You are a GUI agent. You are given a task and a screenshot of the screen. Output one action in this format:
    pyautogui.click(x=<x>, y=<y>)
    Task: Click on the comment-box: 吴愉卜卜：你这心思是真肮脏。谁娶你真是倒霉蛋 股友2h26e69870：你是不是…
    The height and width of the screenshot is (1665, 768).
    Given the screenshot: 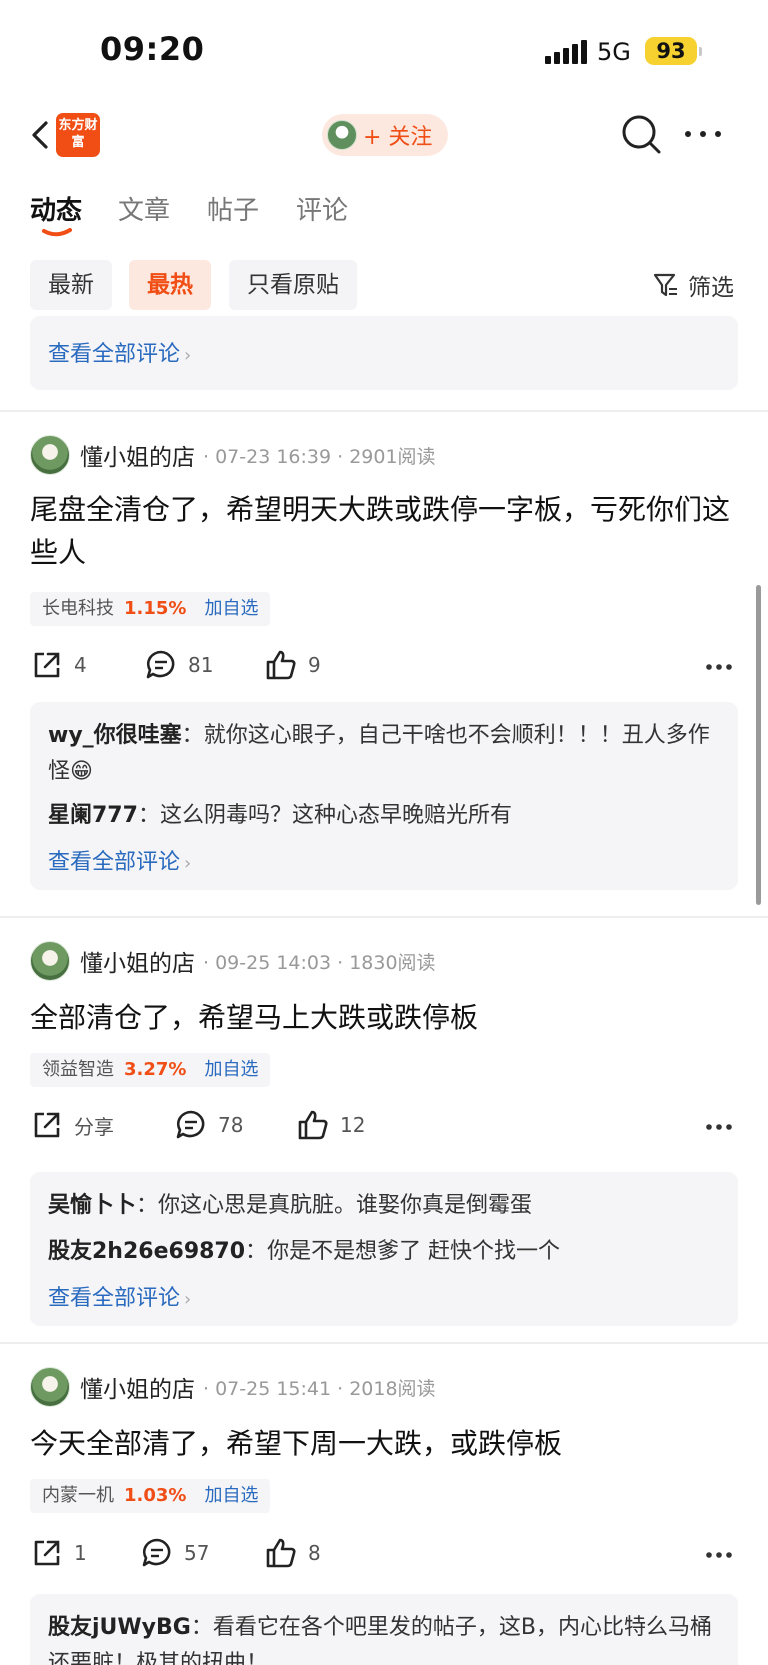 What is the action you would take?
    pyautogui.click(x=384, y=1249)
    